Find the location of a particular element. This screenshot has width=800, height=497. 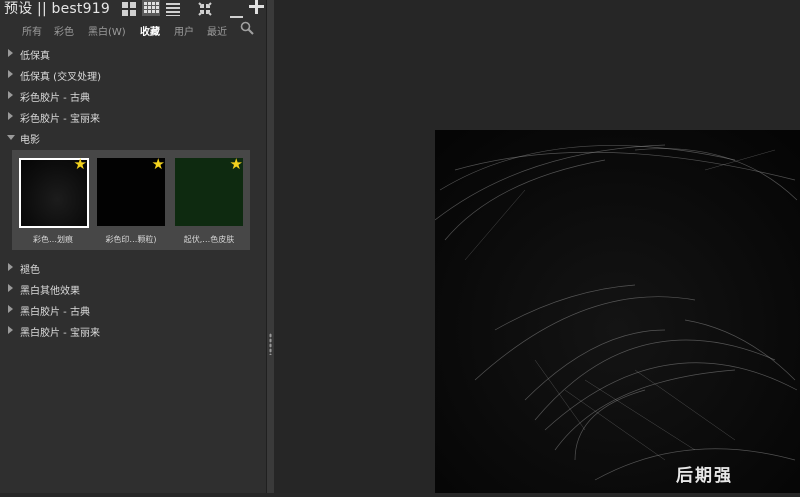

thumbnail-caption: 起伏,…色皮肤 is located at coordinates (209, 239).